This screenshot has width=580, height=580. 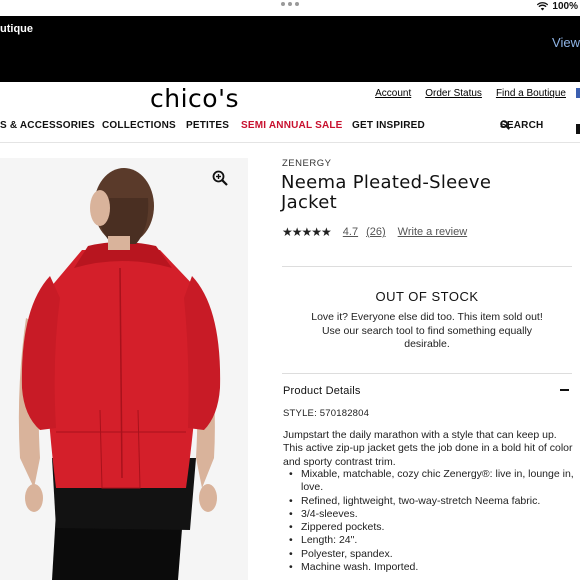 I want to click on list-item: 3/4-sleeves., so click(x=433, y=515).